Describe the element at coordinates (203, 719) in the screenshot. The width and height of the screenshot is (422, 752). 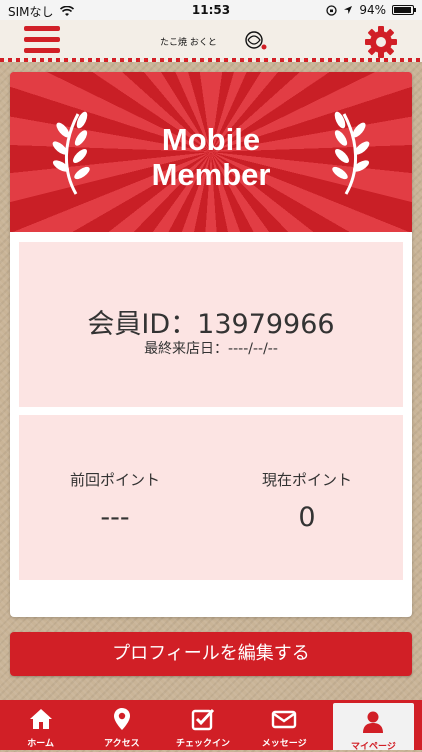
I see `checkin-icon` at that location.